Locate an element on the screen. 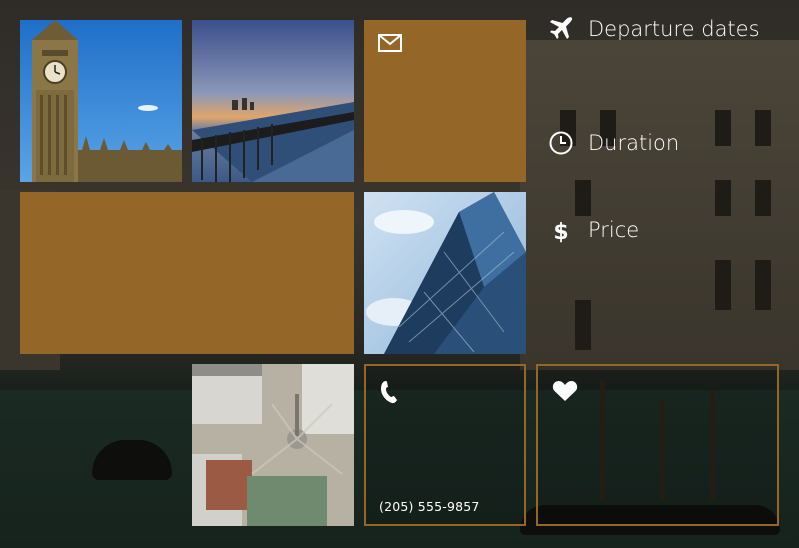  favorite-tile is located at coordinates (657, 445).